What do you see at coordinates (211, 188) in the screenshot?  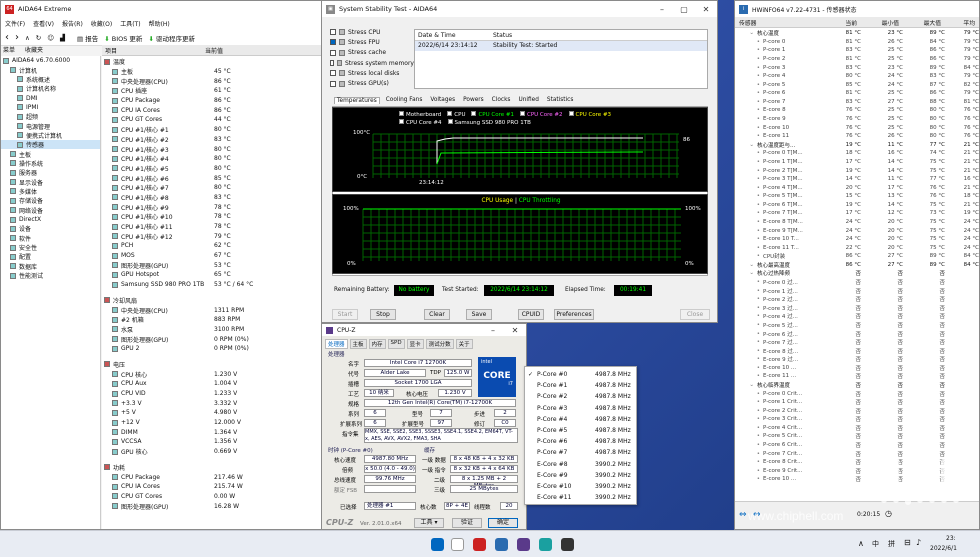 I see `sensor-row: CPU #1/核心 #7 80 °C` at bounding box center [211, 188].